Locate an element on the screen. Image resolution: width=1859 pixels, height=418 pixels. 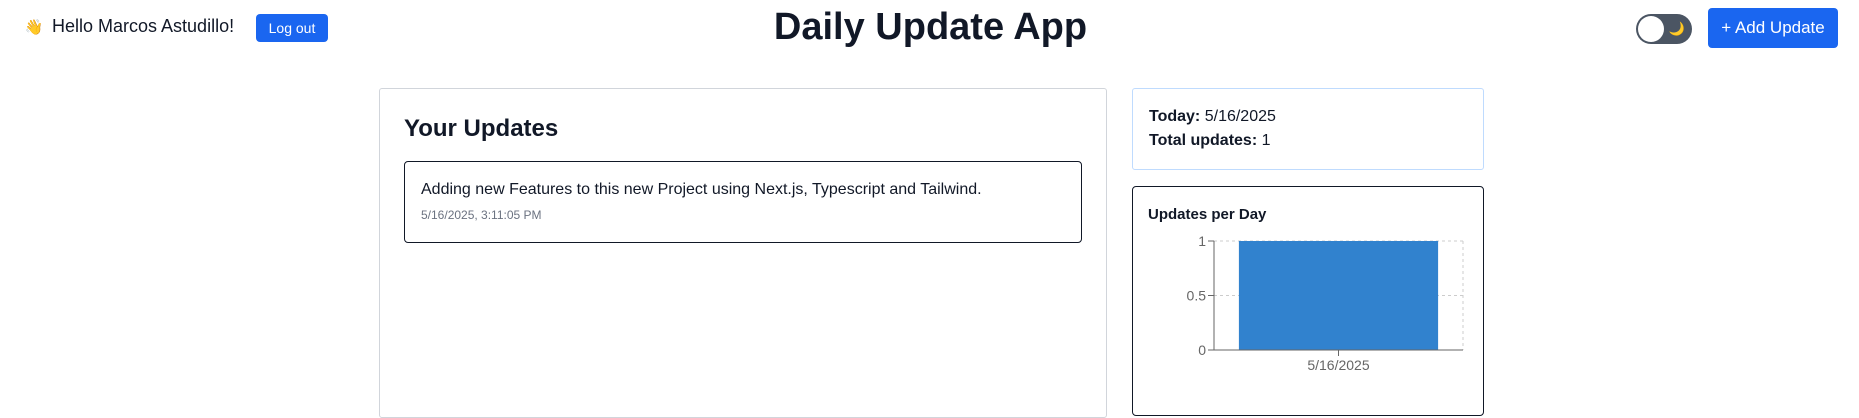
y-tick-label: 0.5 is located at coordinates (1197, 296).